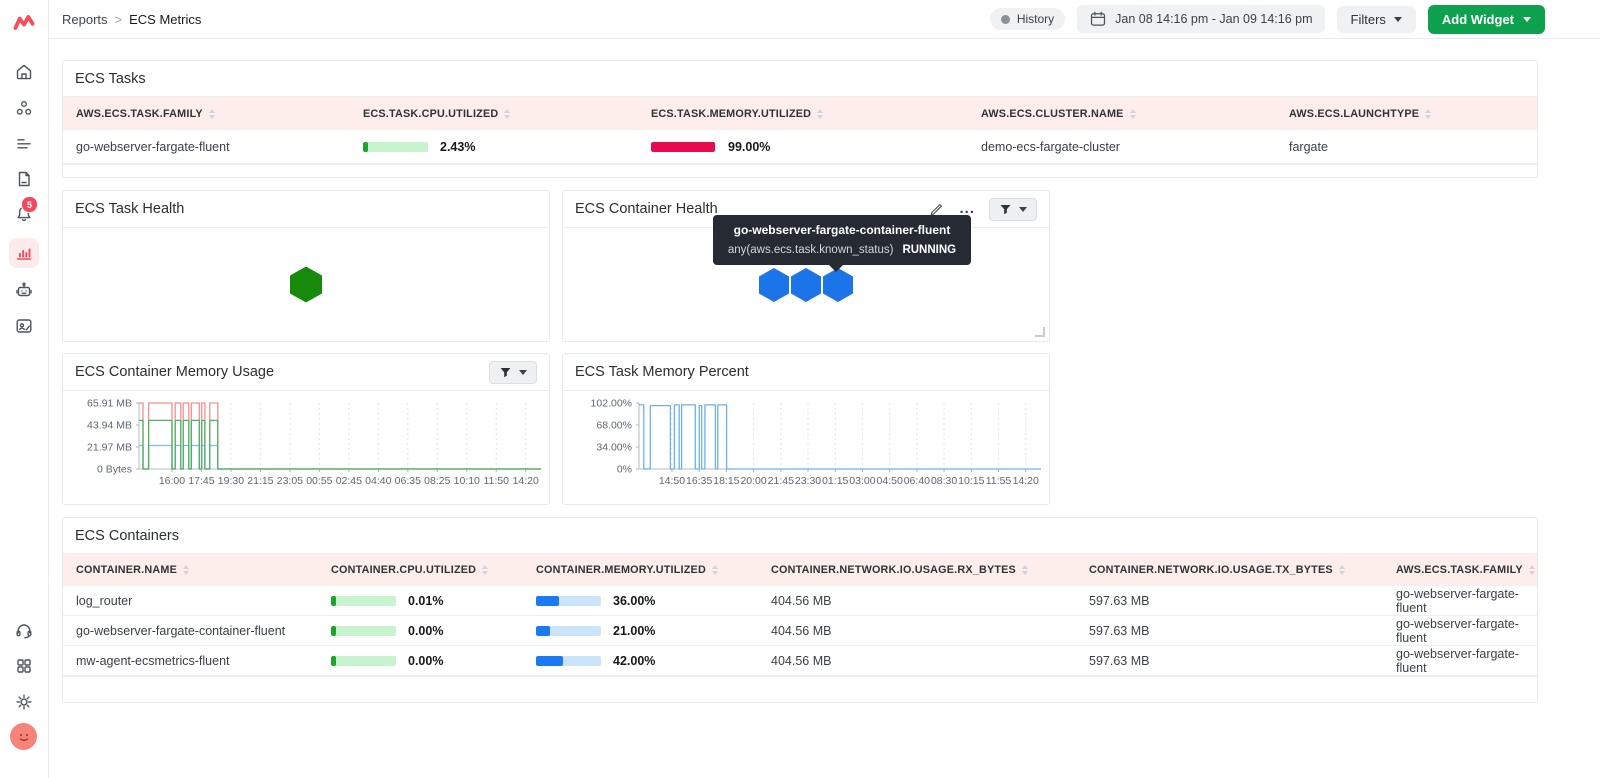 This screenshot has height=778, width=1600. What do you see at coordinates (24, 389) in the screenshot?
I see `sidebar: 5` at bounding box center [24, 389].